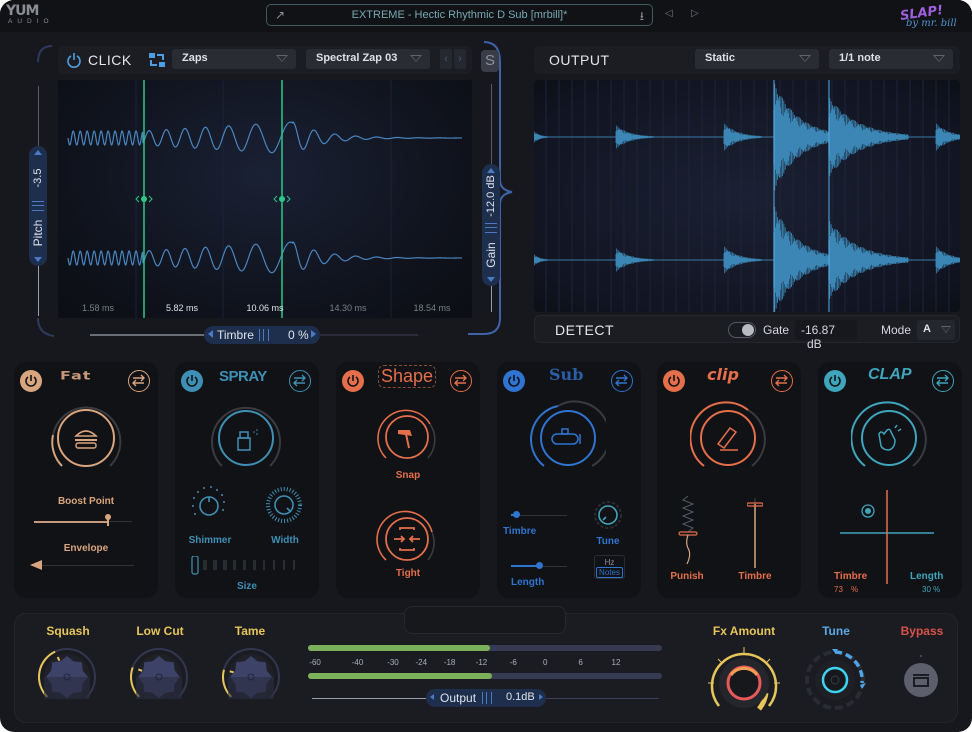 The width and height of the screenshot is (972, 732). Describe the element at coordinates (927, 576) in the screenshot. I see `clap-length-label: Length` at that location.